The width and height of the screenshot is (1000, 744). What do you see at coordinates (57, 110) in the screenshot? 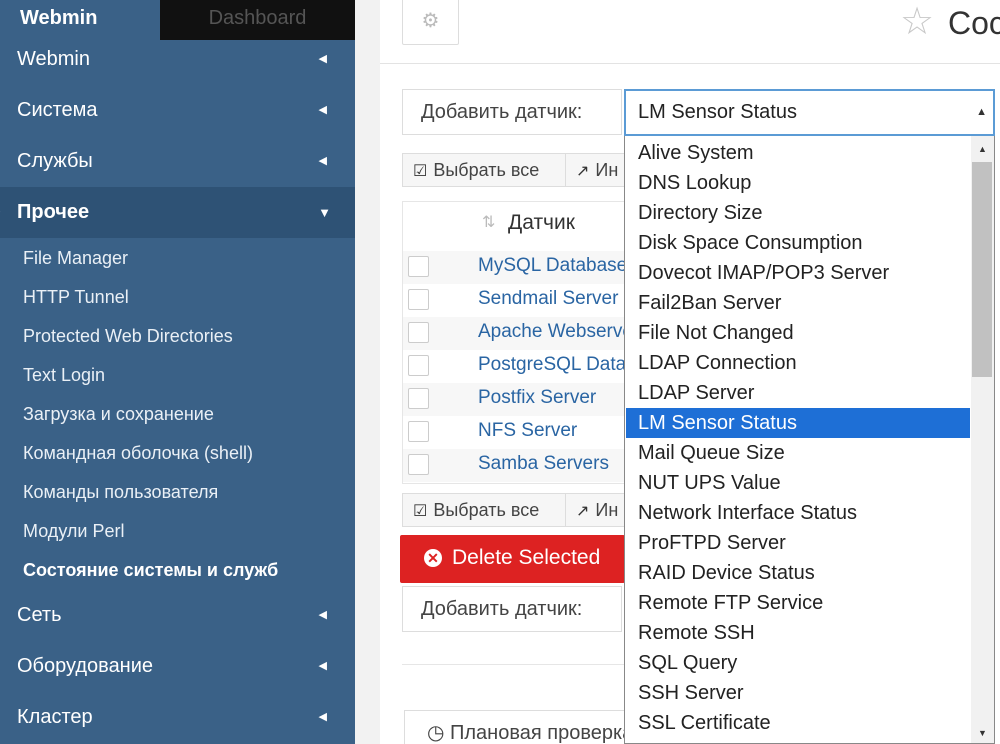
I see `category-label: Система` at bounding box center [57, 110].